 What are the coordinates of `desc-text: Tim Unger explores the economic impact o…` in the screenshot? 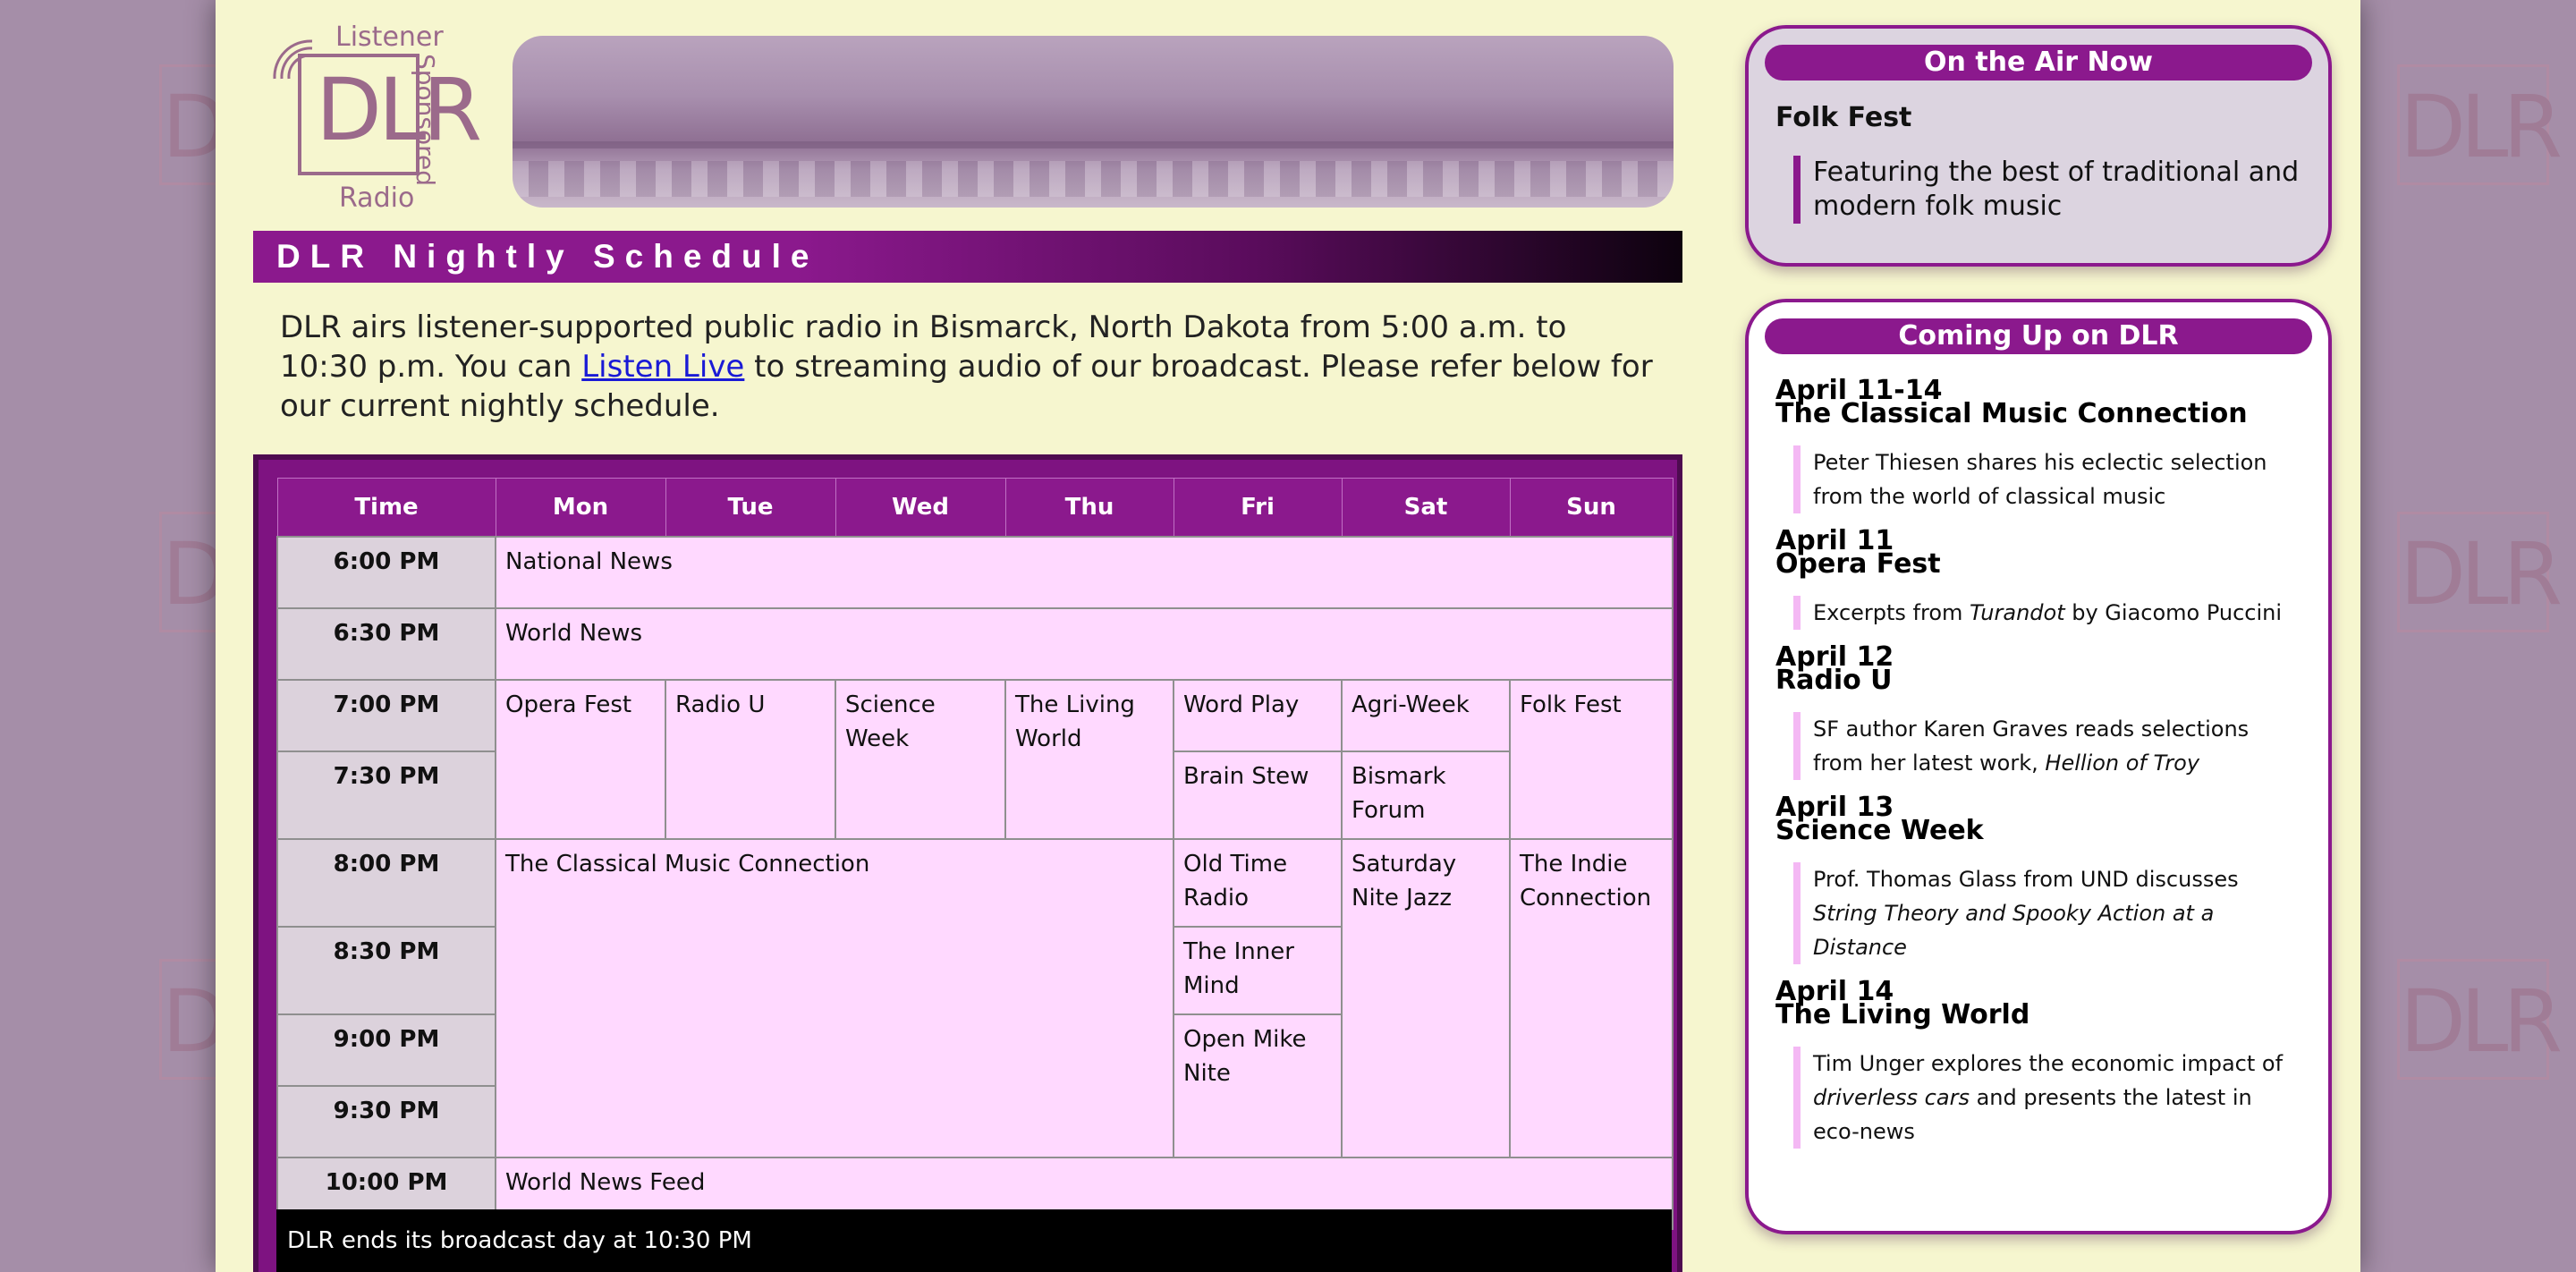 It's located at (2048, 1063).